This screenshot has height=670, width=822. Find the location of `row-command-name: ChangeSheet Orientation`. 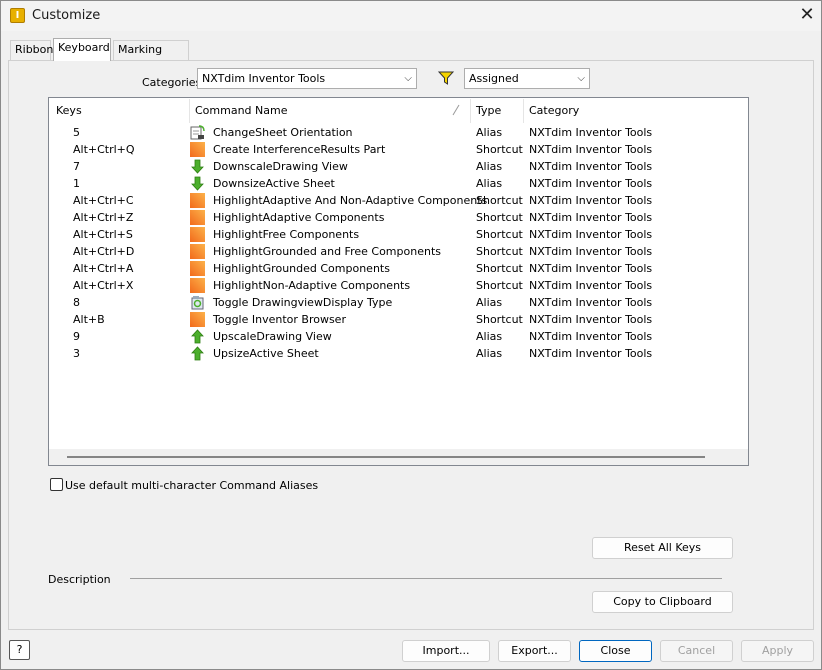

row-command-name: ChangeSheet Orientation is located at coordinates (283, 132).